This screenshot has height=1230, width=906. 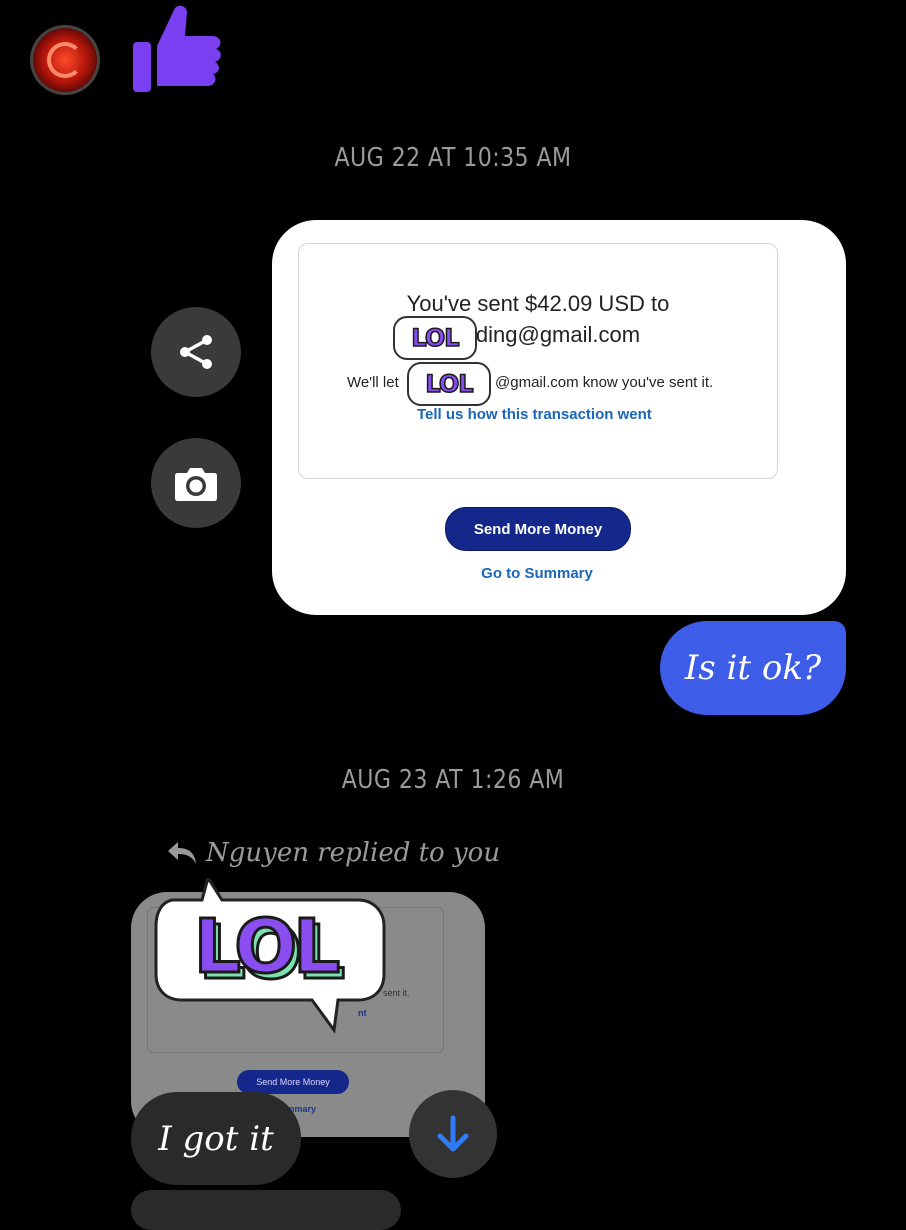 I want to click on timestamp: AUG 22 AT 10:35 AM, so click(x=453, y=158).